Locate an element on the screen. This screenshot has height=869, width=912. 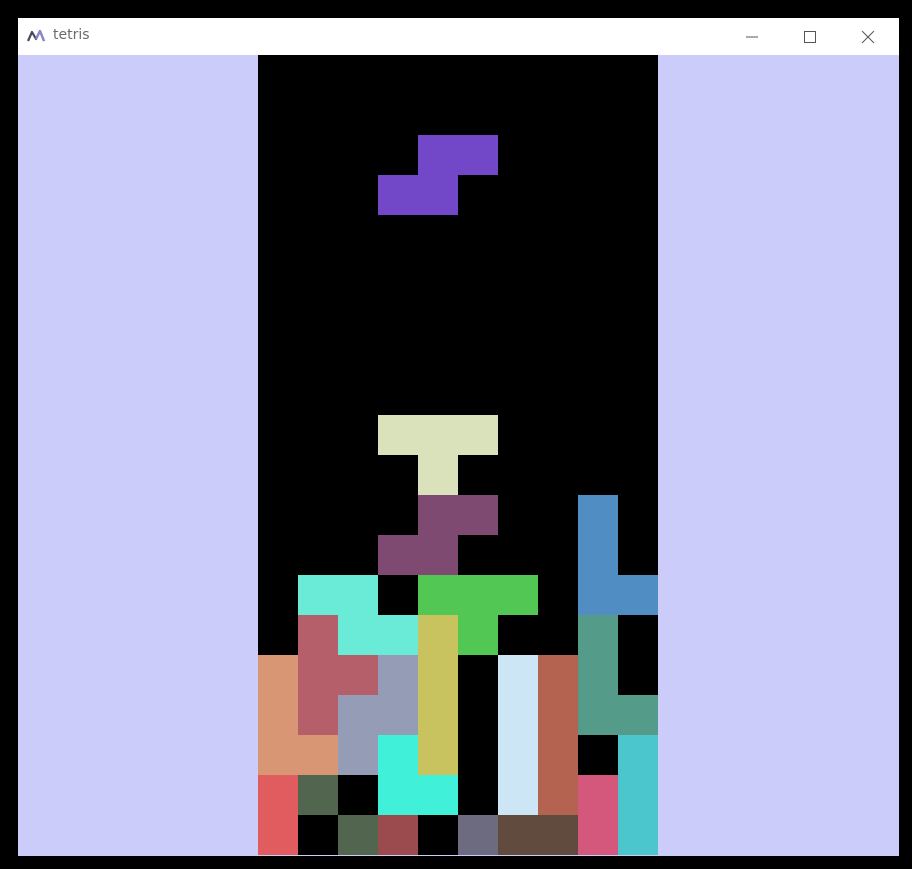
close-button is located at coordinates (868, 36).